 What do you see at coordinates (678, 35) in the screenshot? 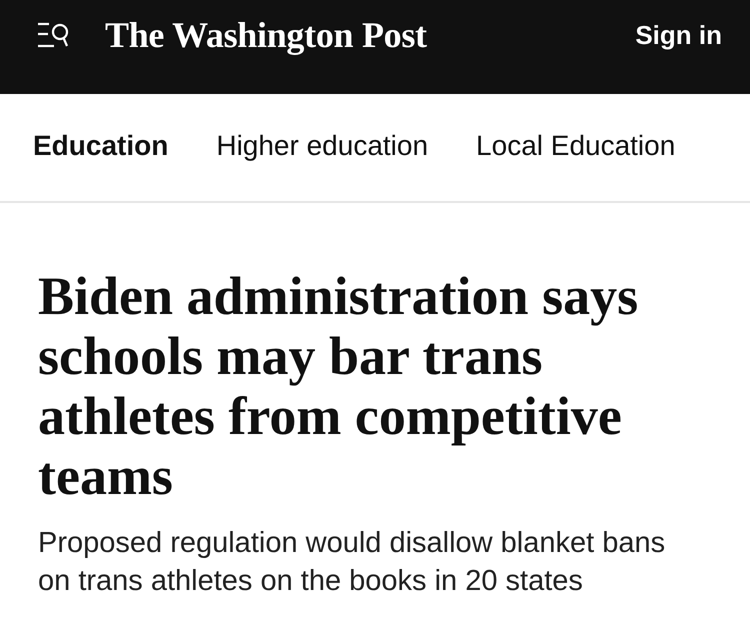
I see `sign-in-link: Sign in` at bounding box center [678, 35].